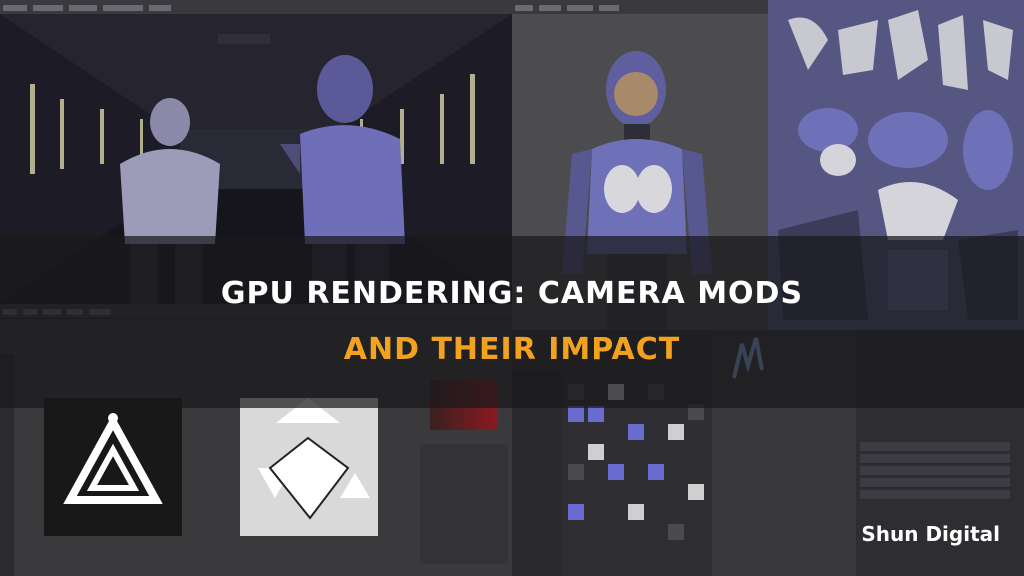 This screenshot has width=1024, height=576. Describe the element at coordinates (512, 349) in the screenshot. I see `headline-line-2: AND THEIR IMPACT` at that location.